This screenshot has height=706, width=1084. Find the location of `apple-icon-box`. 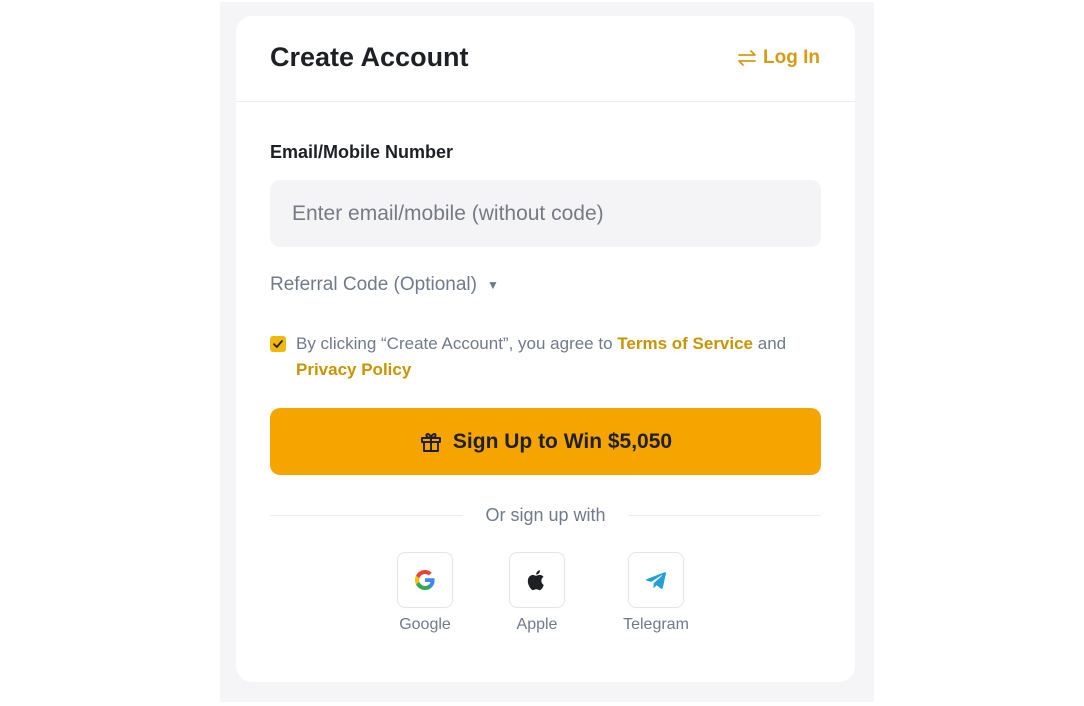

apple-icon-box is located at coordinates (537, 580).